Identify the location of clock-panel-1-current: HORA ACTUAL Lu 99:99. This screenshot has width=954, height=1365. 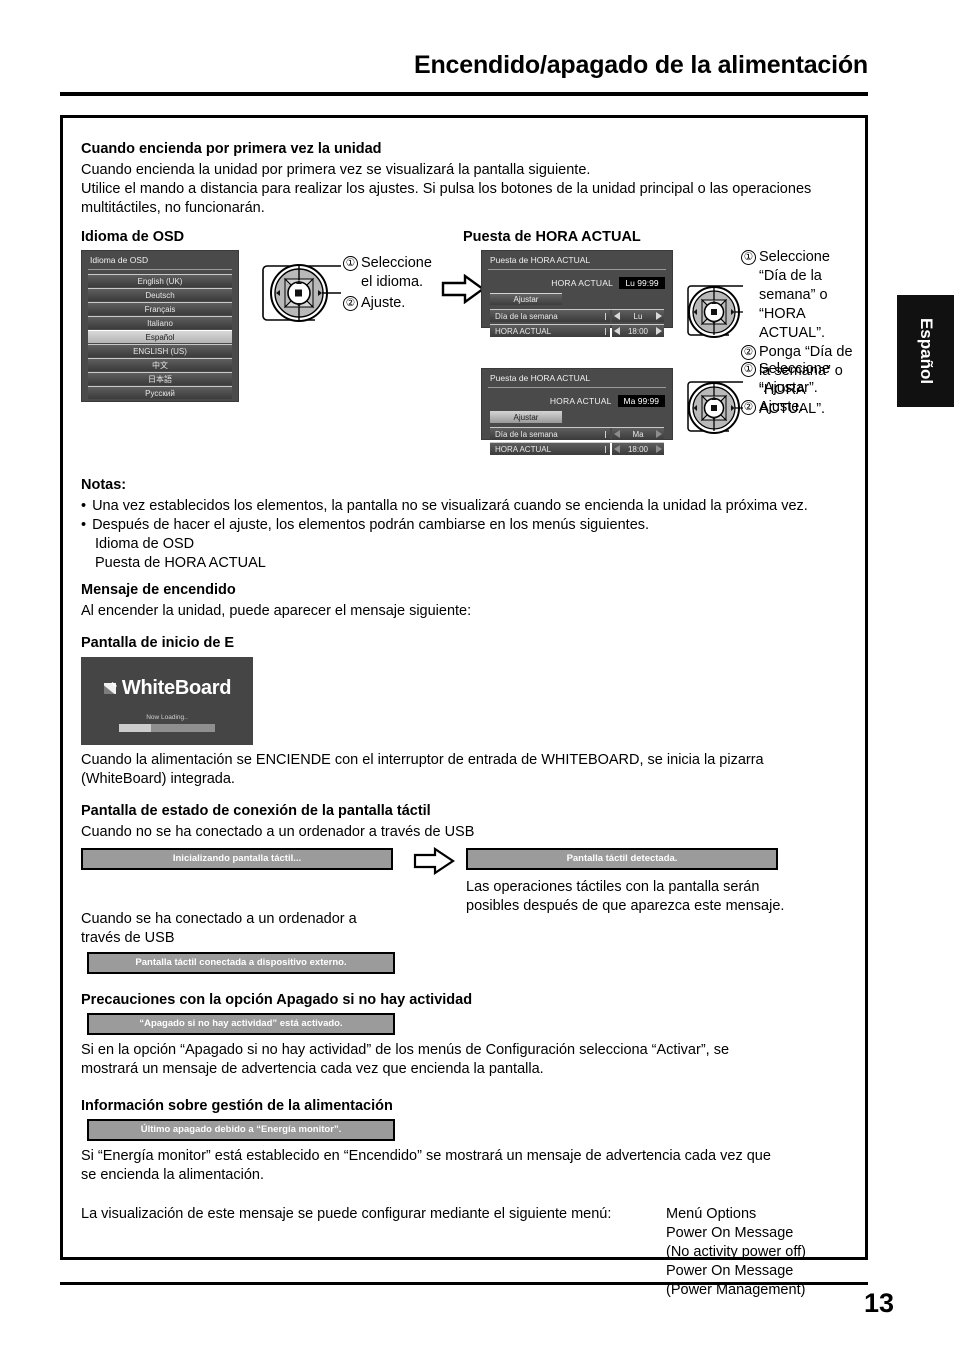
(577, 281).